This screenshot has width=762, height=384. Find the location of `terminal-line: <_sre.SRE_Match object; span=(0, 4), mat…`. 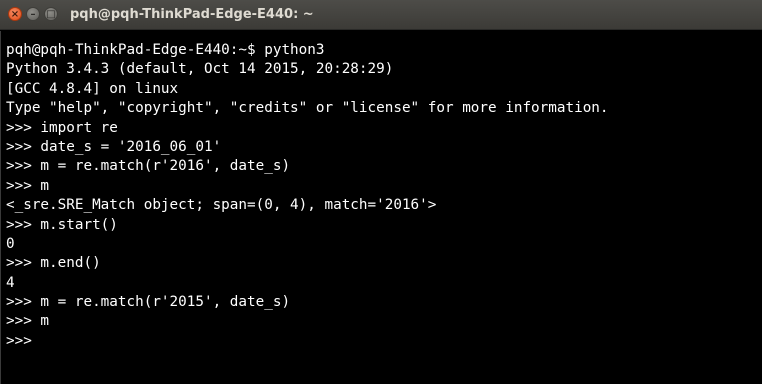

terminal-line: <_sre.SRE_Match object; span=(0, 4), mat… is located at coordinates (221, 205).